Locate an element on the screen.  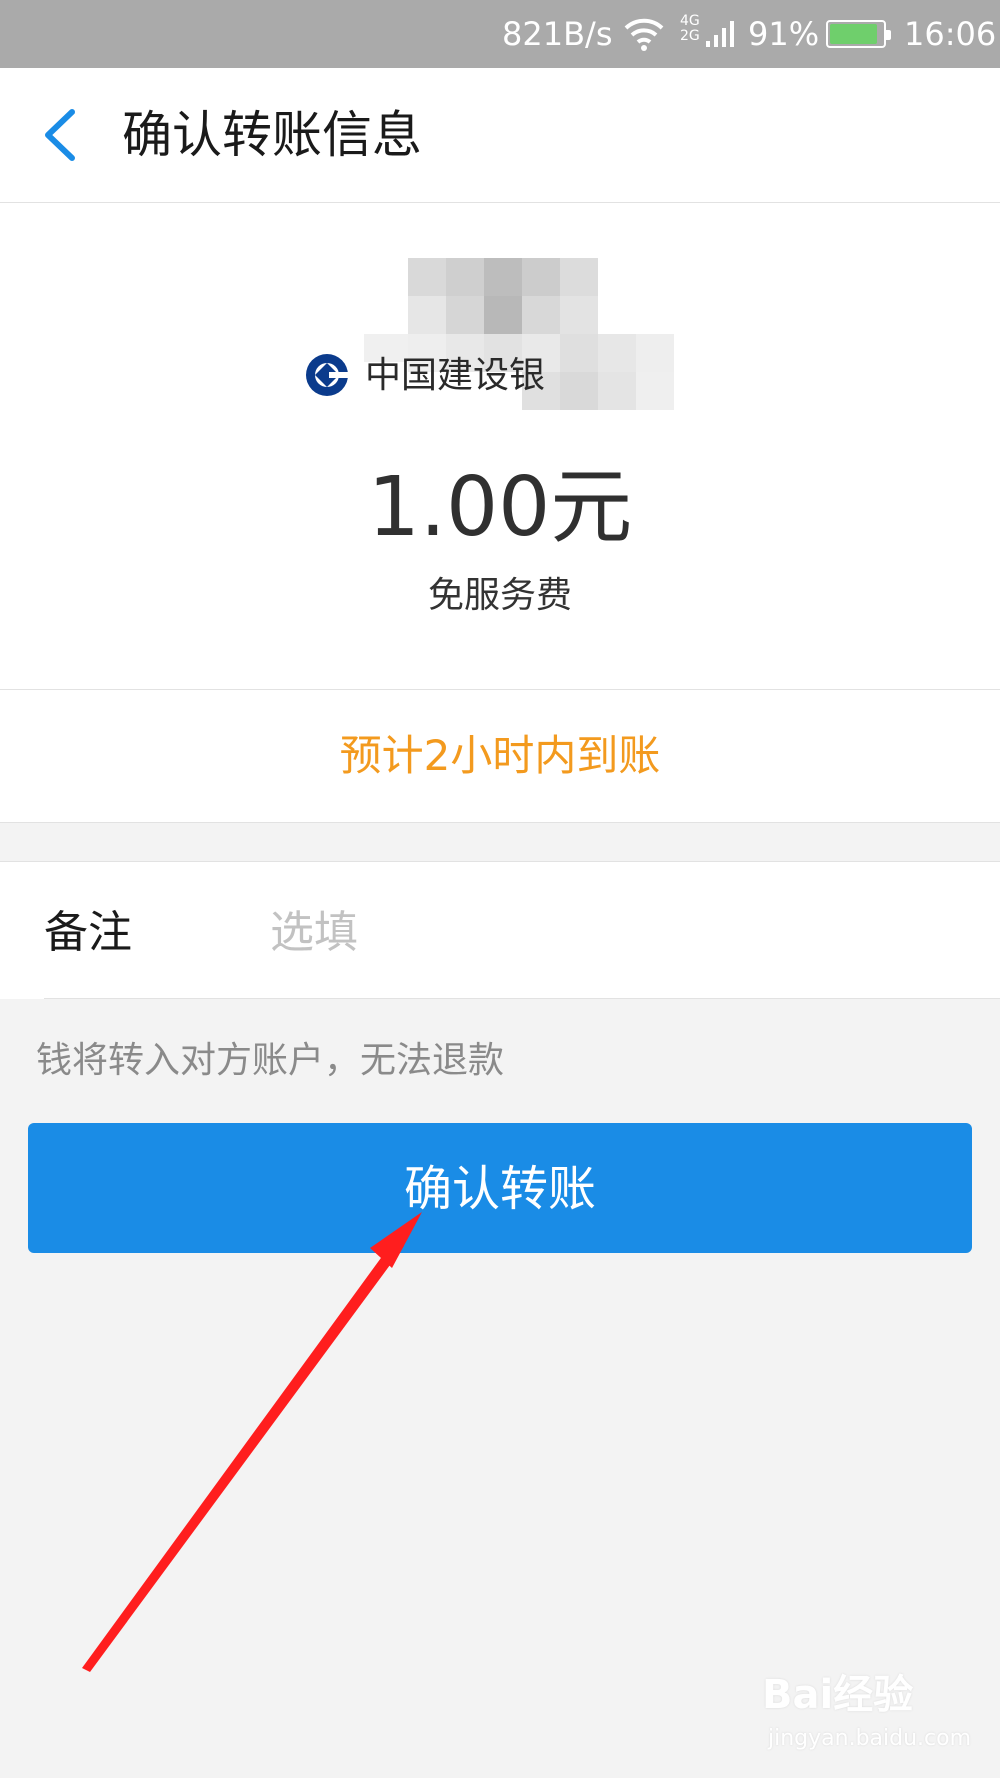
clock: 16:06 is located at coordinates (950, 34).